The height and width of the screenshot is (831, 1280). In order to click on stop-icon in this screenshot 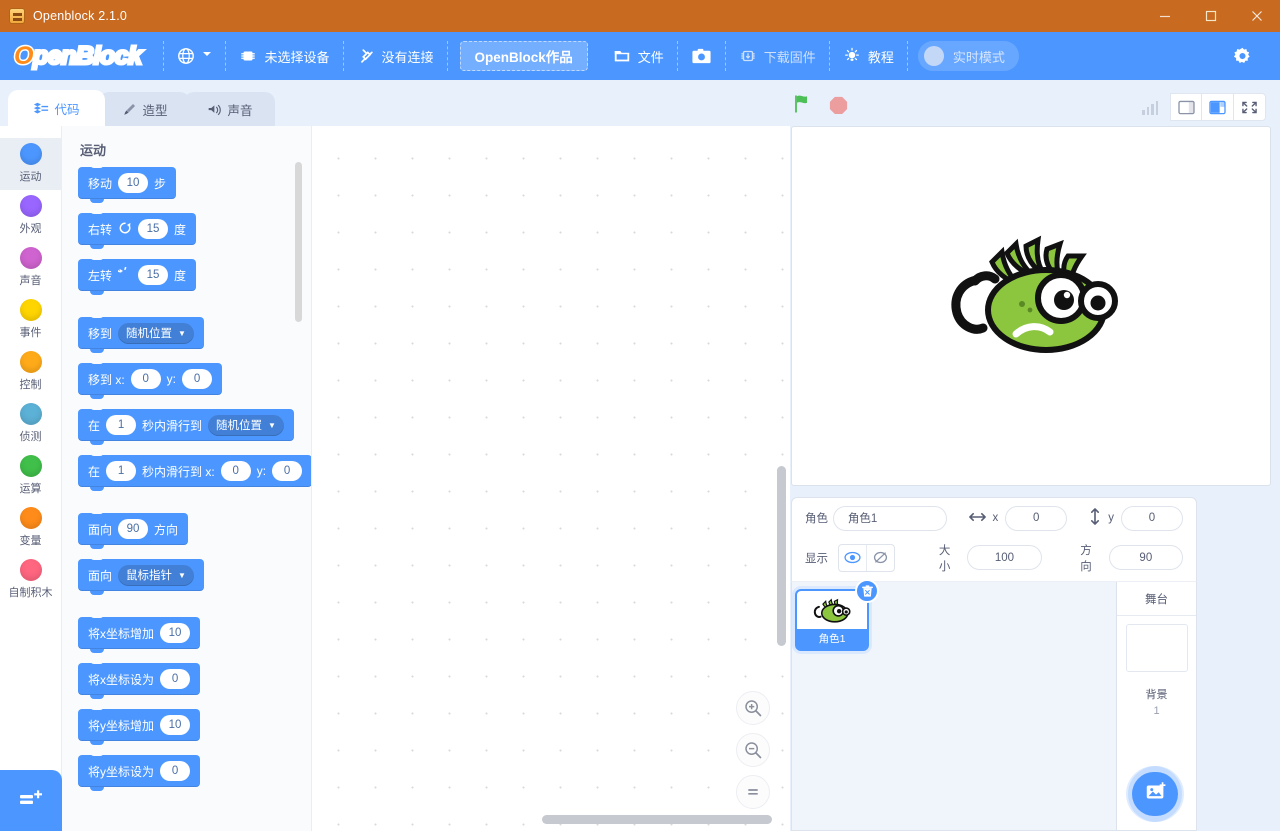, I will do `click(838, 107)`.